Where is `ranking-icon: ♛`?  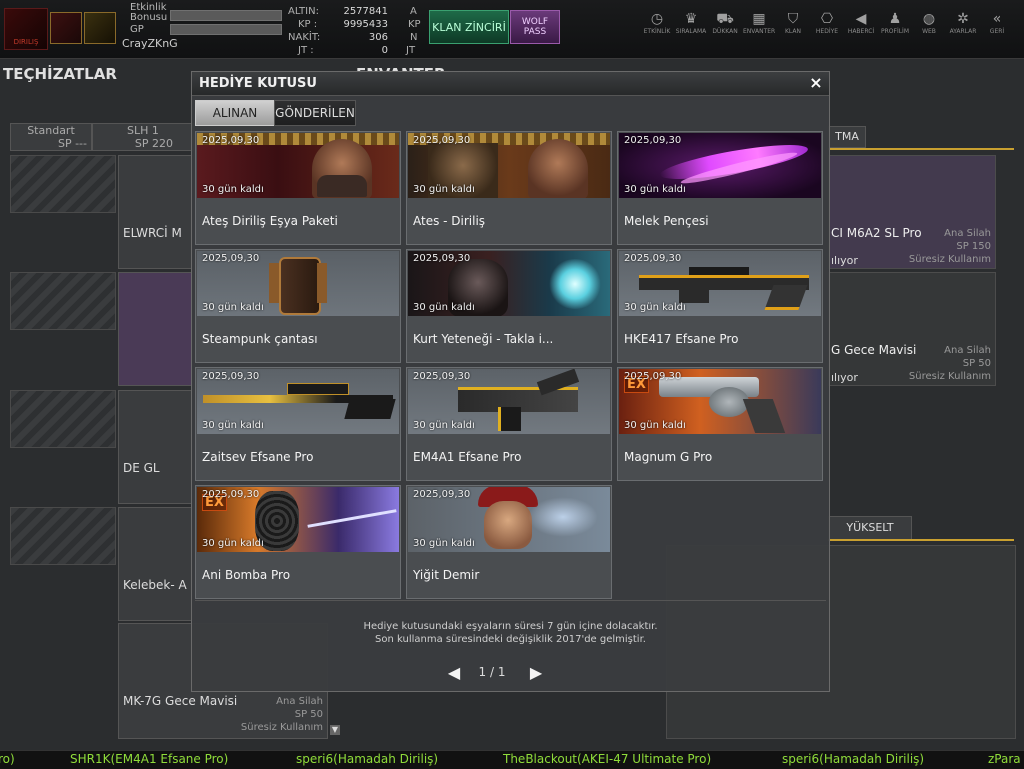
ranking-icon: ♛ is located at coordinates (691, 19).